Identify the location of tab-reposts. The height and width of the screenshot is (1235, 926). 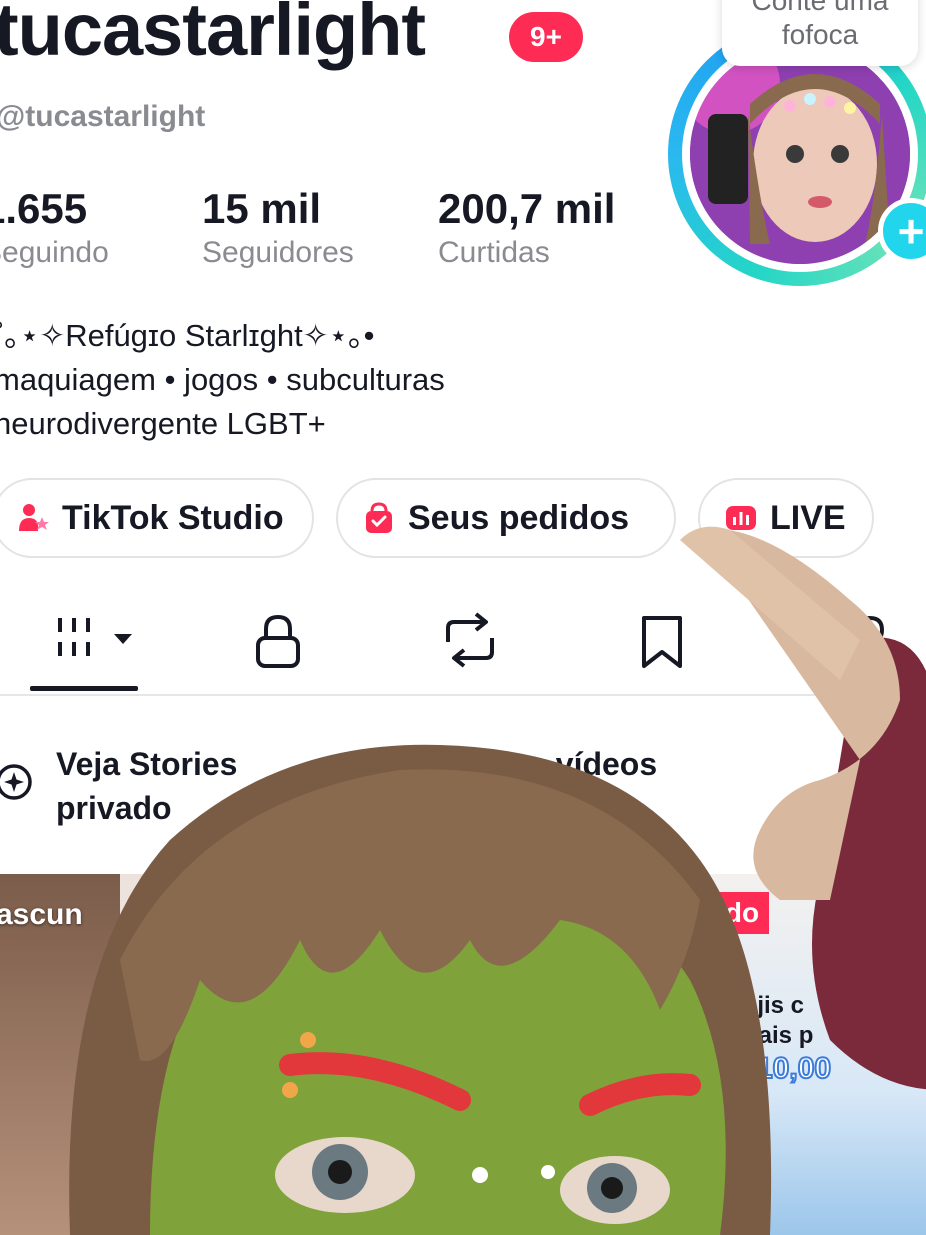
(470, 642).